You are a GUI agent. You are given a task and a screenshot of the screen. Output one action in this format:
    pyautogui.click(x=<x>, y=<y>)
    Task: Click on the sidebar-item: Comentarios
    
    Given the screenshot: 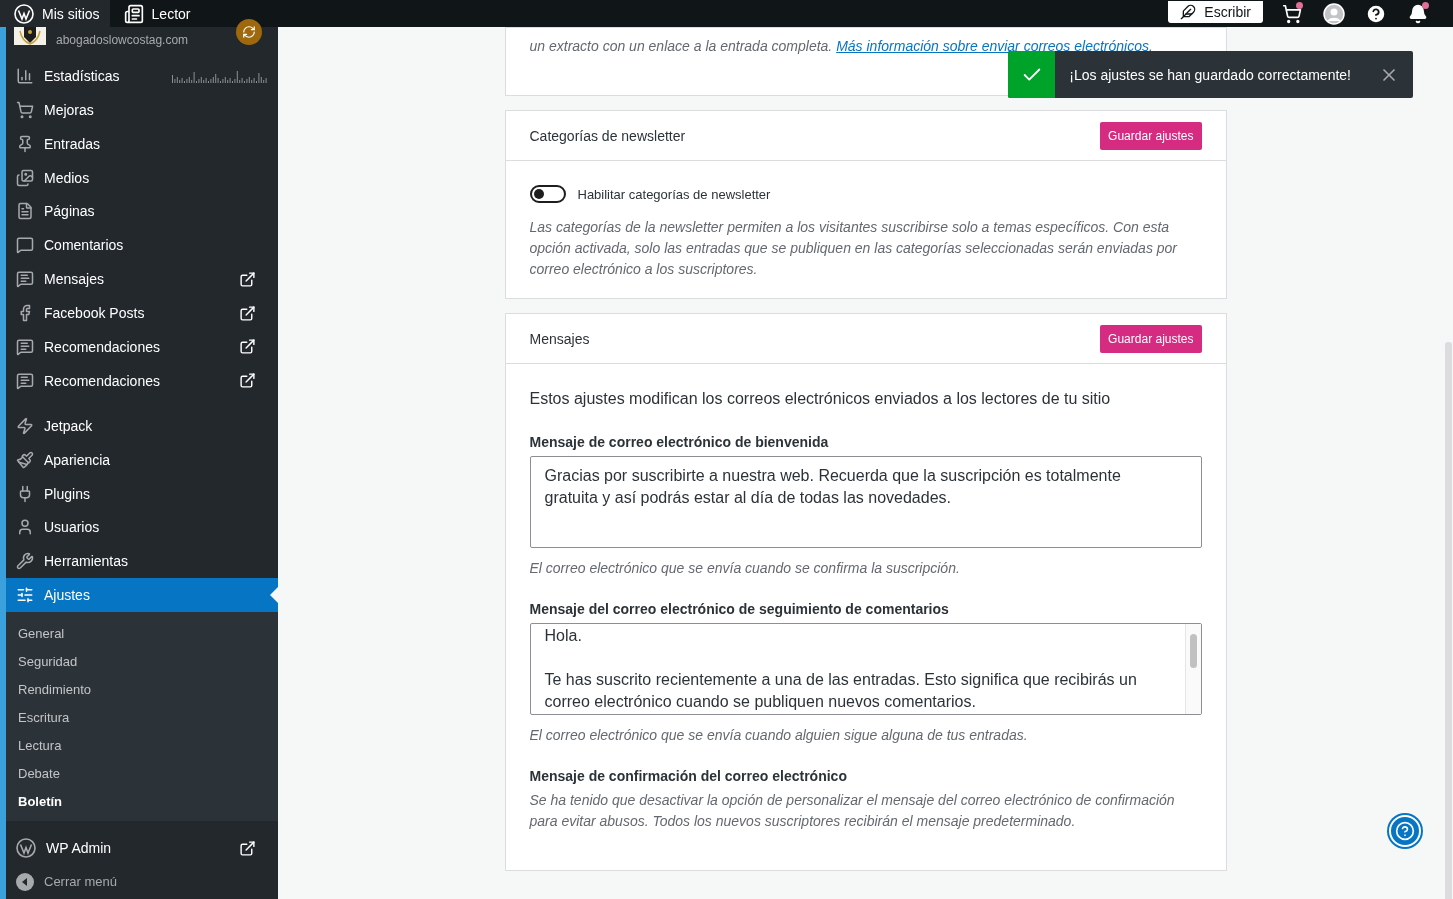 What is the action you would take?
    pyautogui.click(x=142, y=245)
    